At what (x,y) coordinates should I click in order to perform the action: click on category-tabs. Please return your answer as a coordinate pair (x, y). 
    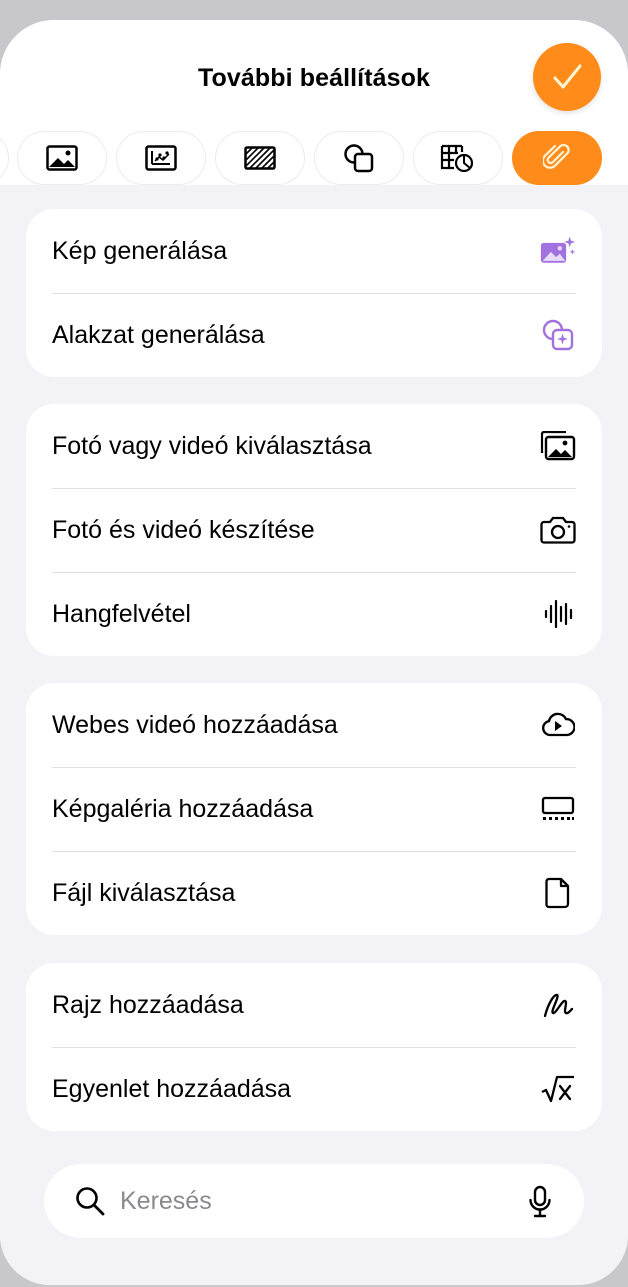
    Looking at the image, I should click on (314, 158).